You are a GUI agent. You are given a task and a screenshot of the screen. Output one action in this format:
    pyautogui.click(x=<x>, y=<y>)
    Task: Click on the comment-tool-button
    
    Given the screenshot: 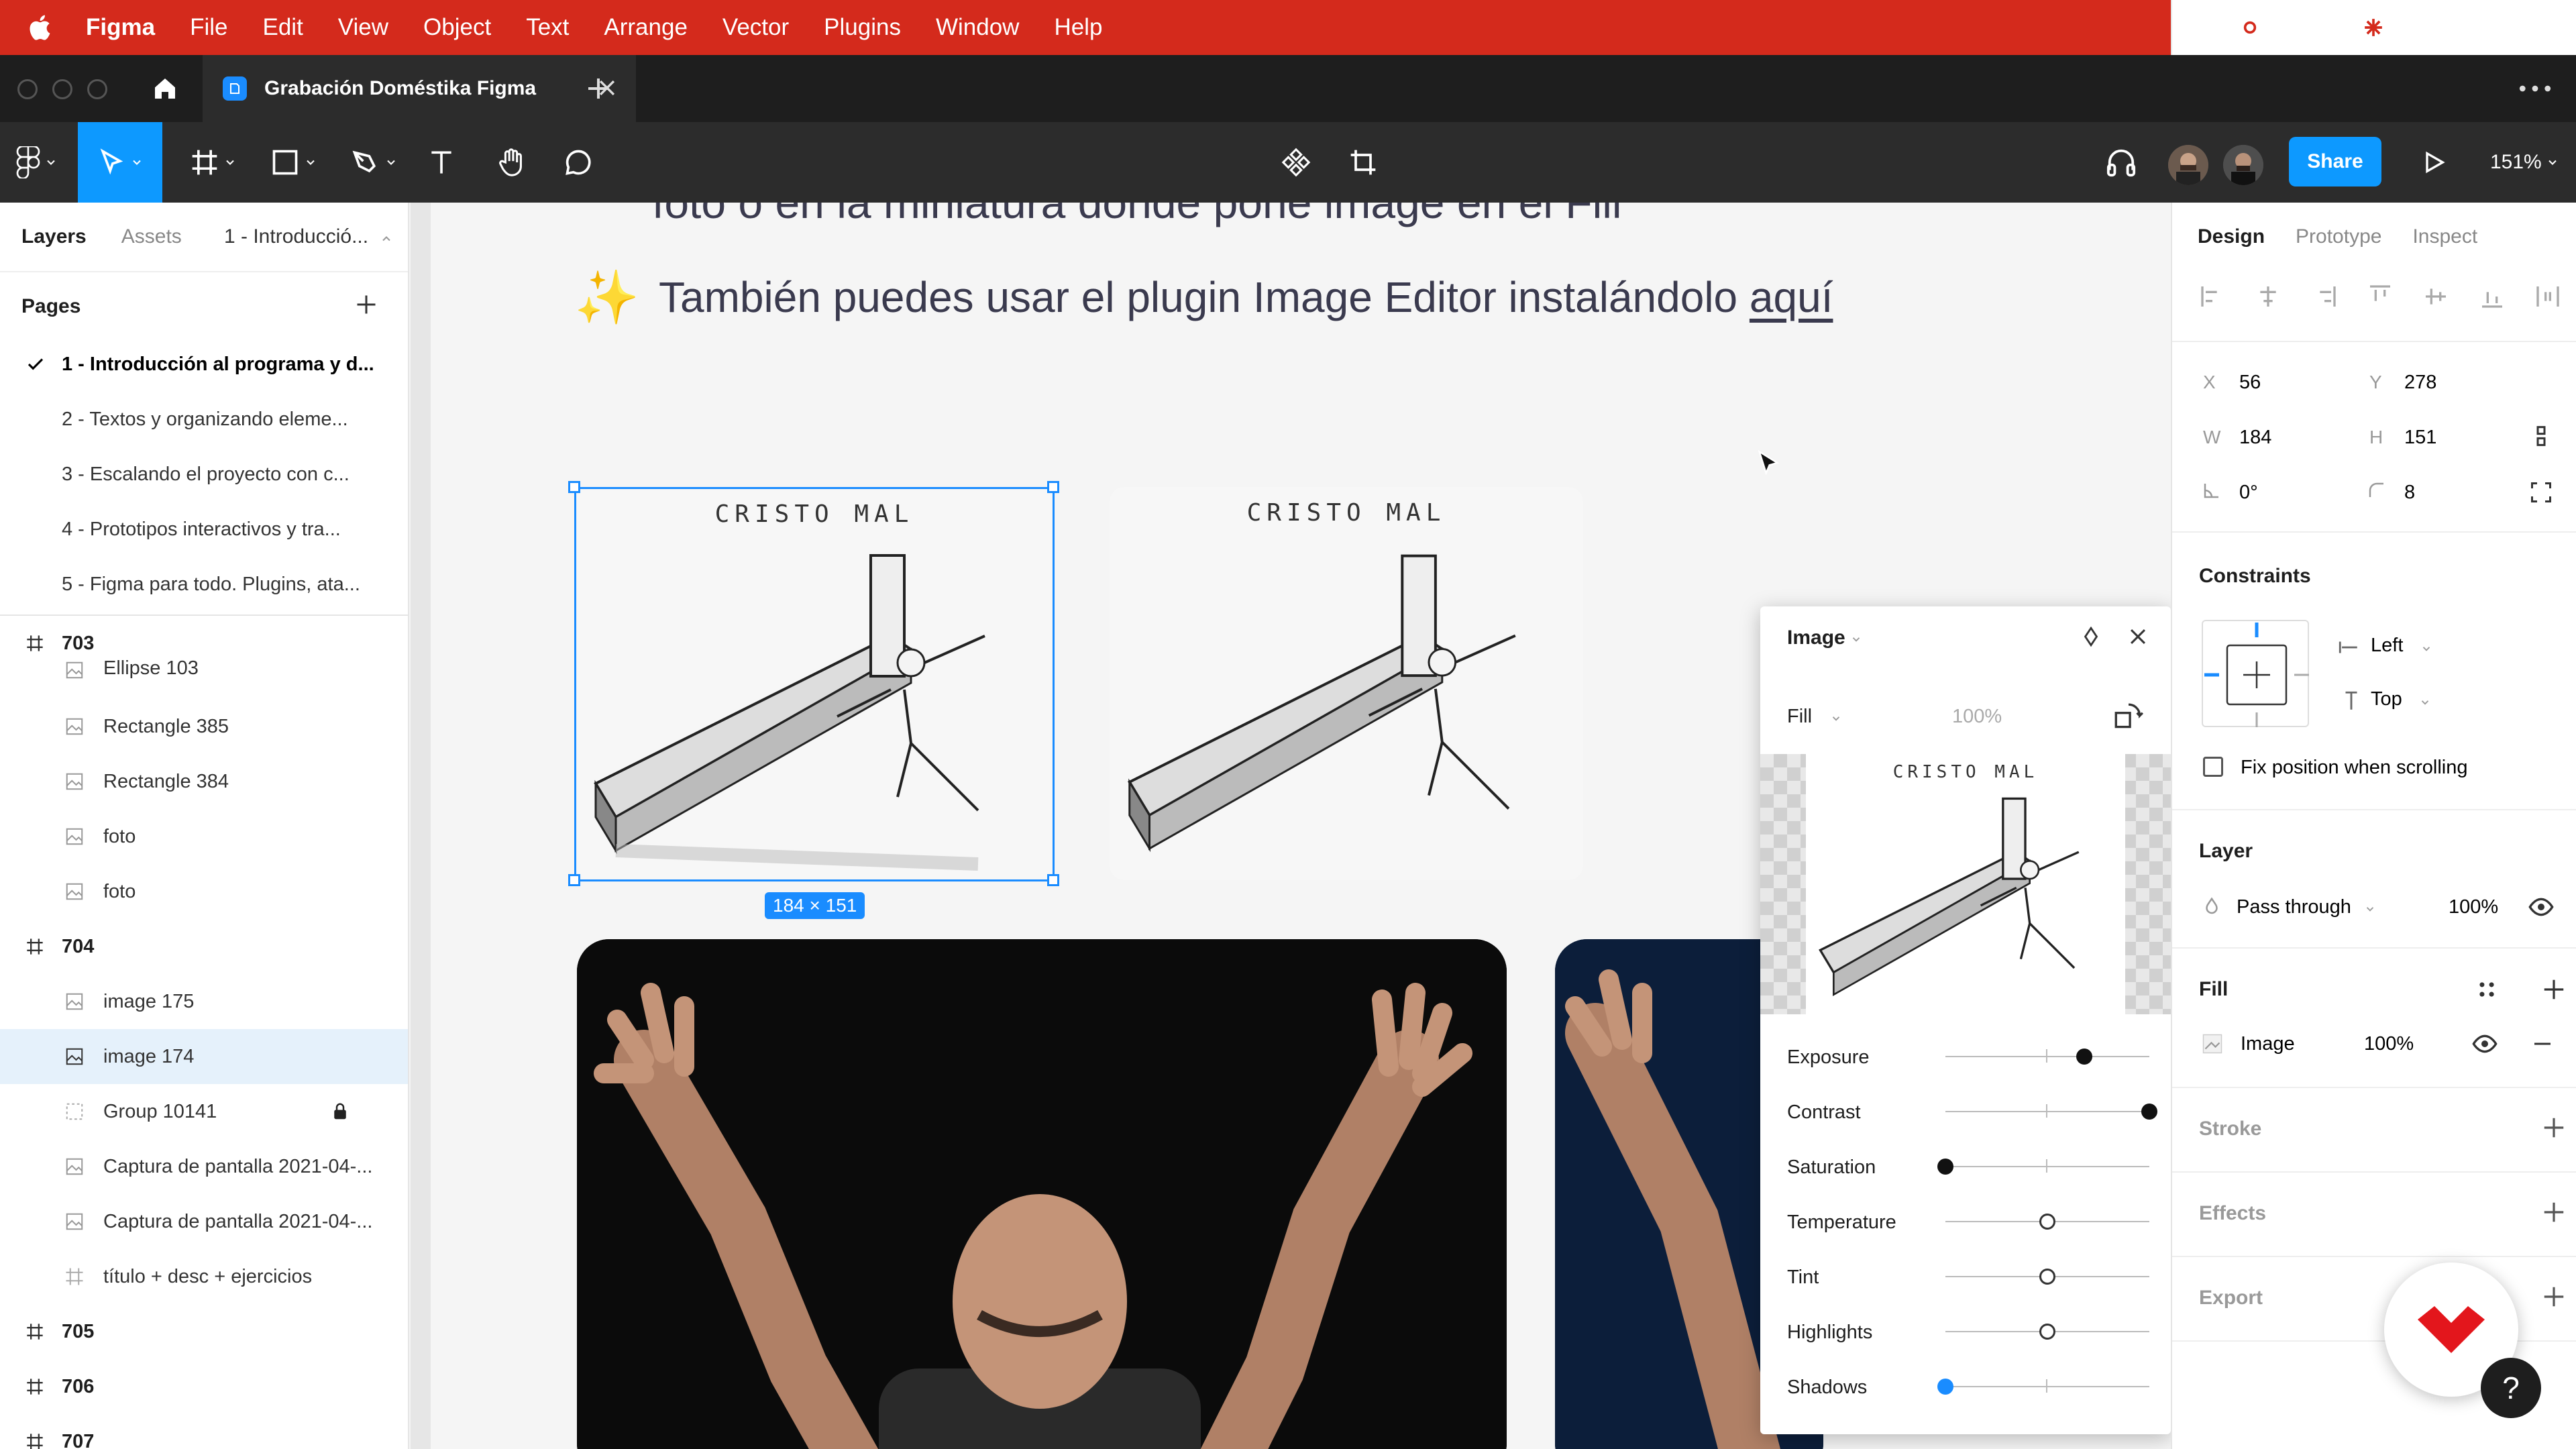 What is the action you would take?
    pyautogui.click(x=578, y=162)
    